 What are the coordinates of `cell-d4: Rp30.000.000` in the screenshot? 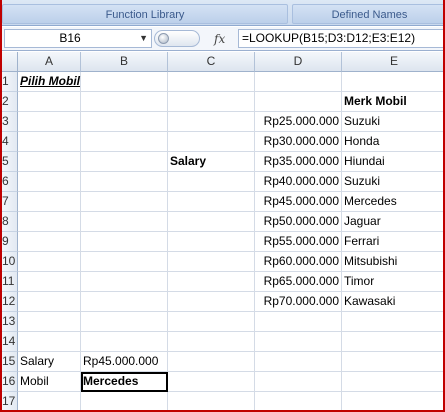 It's located at (298, 142).